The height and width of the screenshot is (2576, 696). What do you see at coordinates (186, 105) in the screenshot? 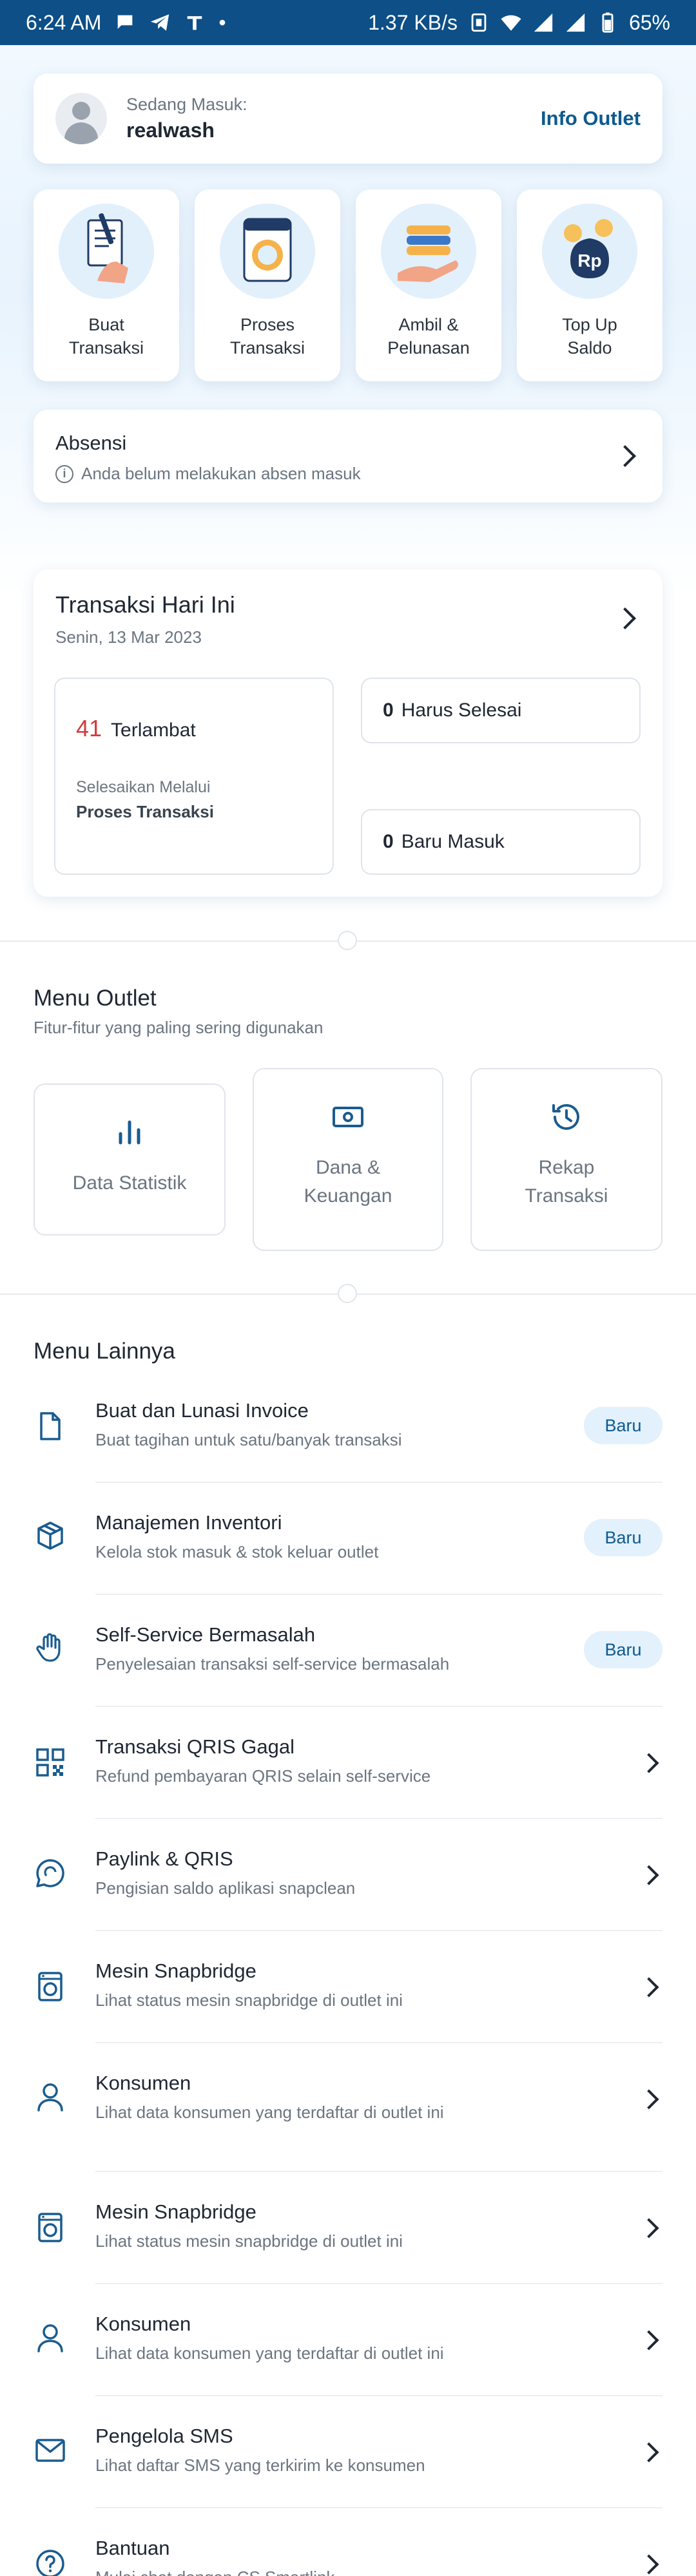
I see `login-label: Sedang Masuk:` at bounding box center [186, 105].